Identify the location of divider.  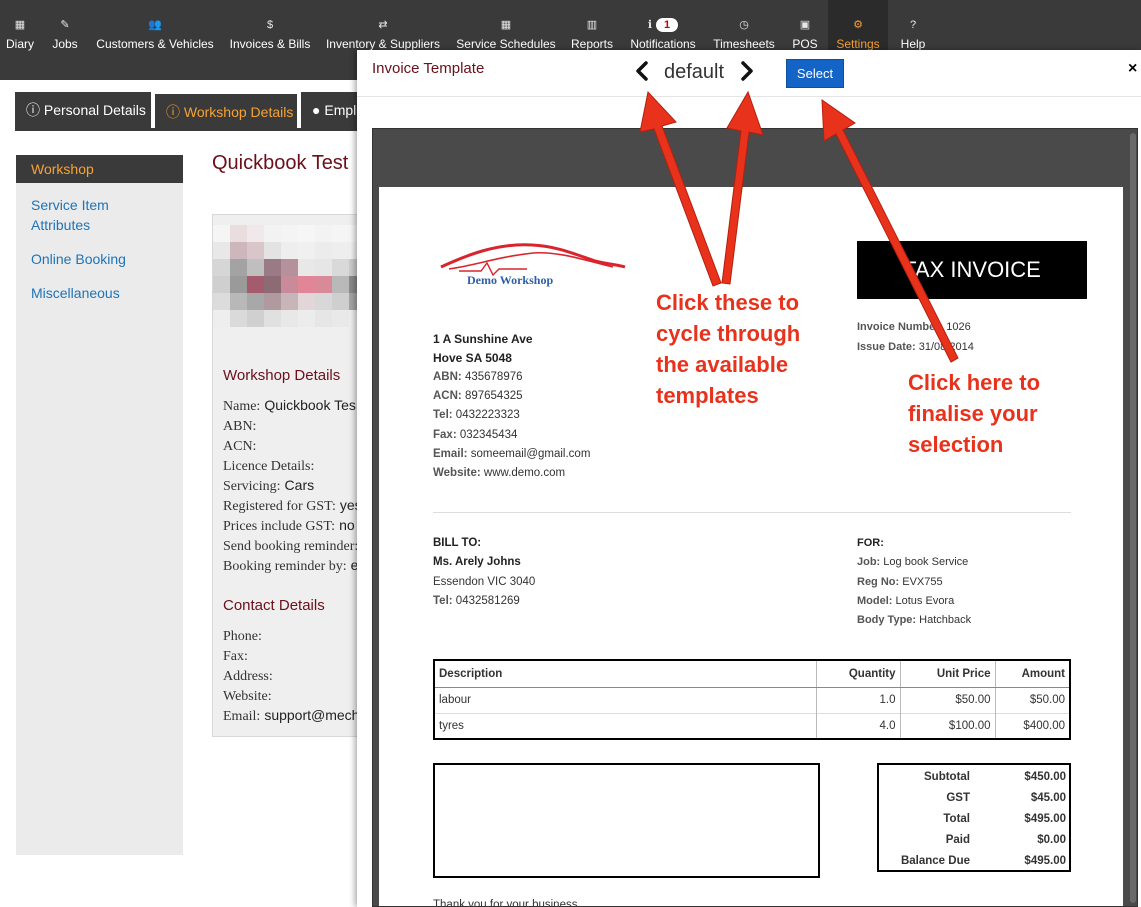
(752, 512).